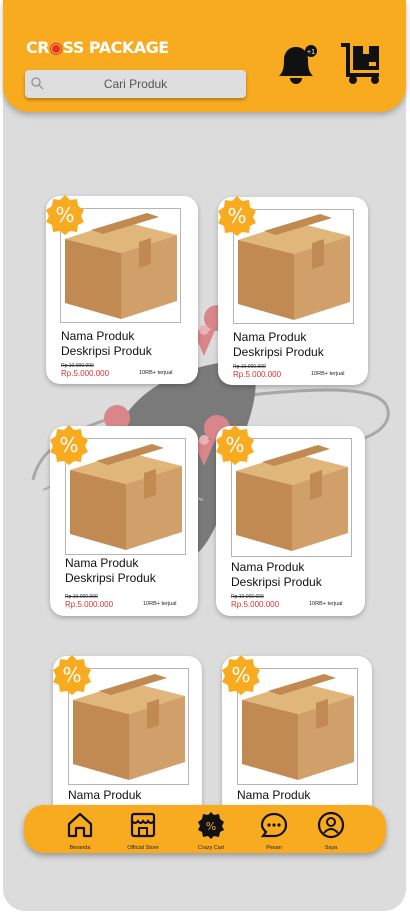 This screenshot has width=410, height=913. I want to click on nav-label: Pesan, so click(274, 848).